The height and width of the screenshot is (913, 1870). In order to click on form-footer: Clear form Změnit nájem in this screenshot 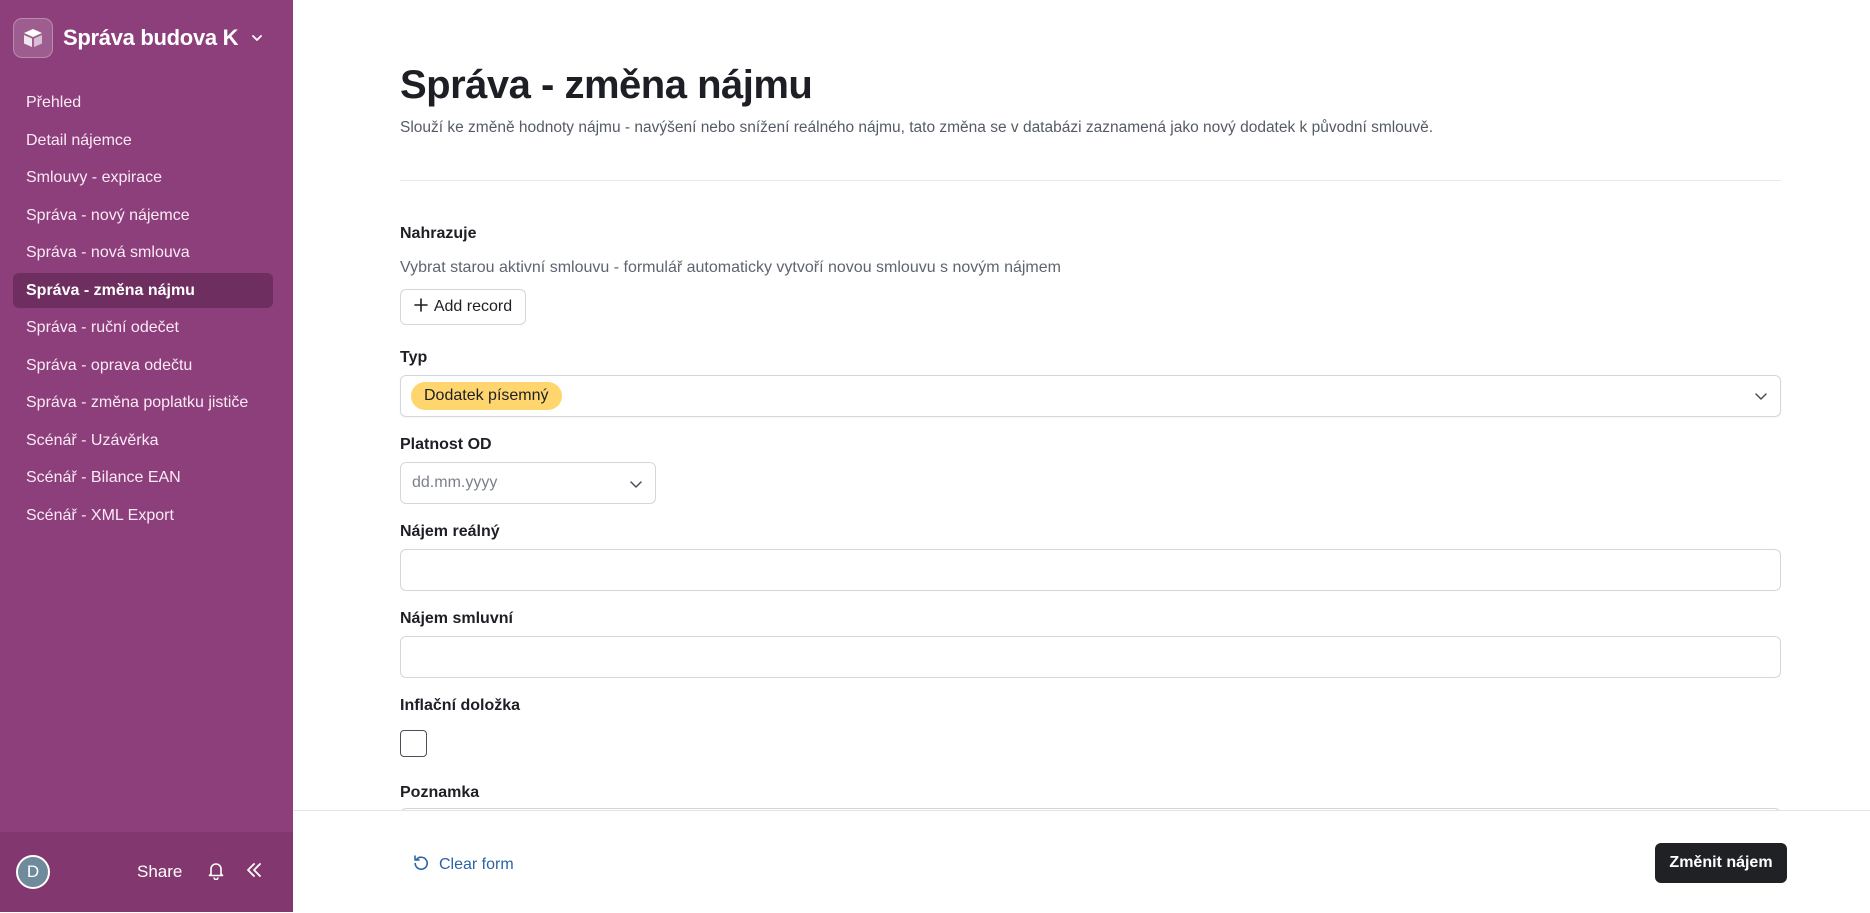, I will do `click(1081, 861)`.